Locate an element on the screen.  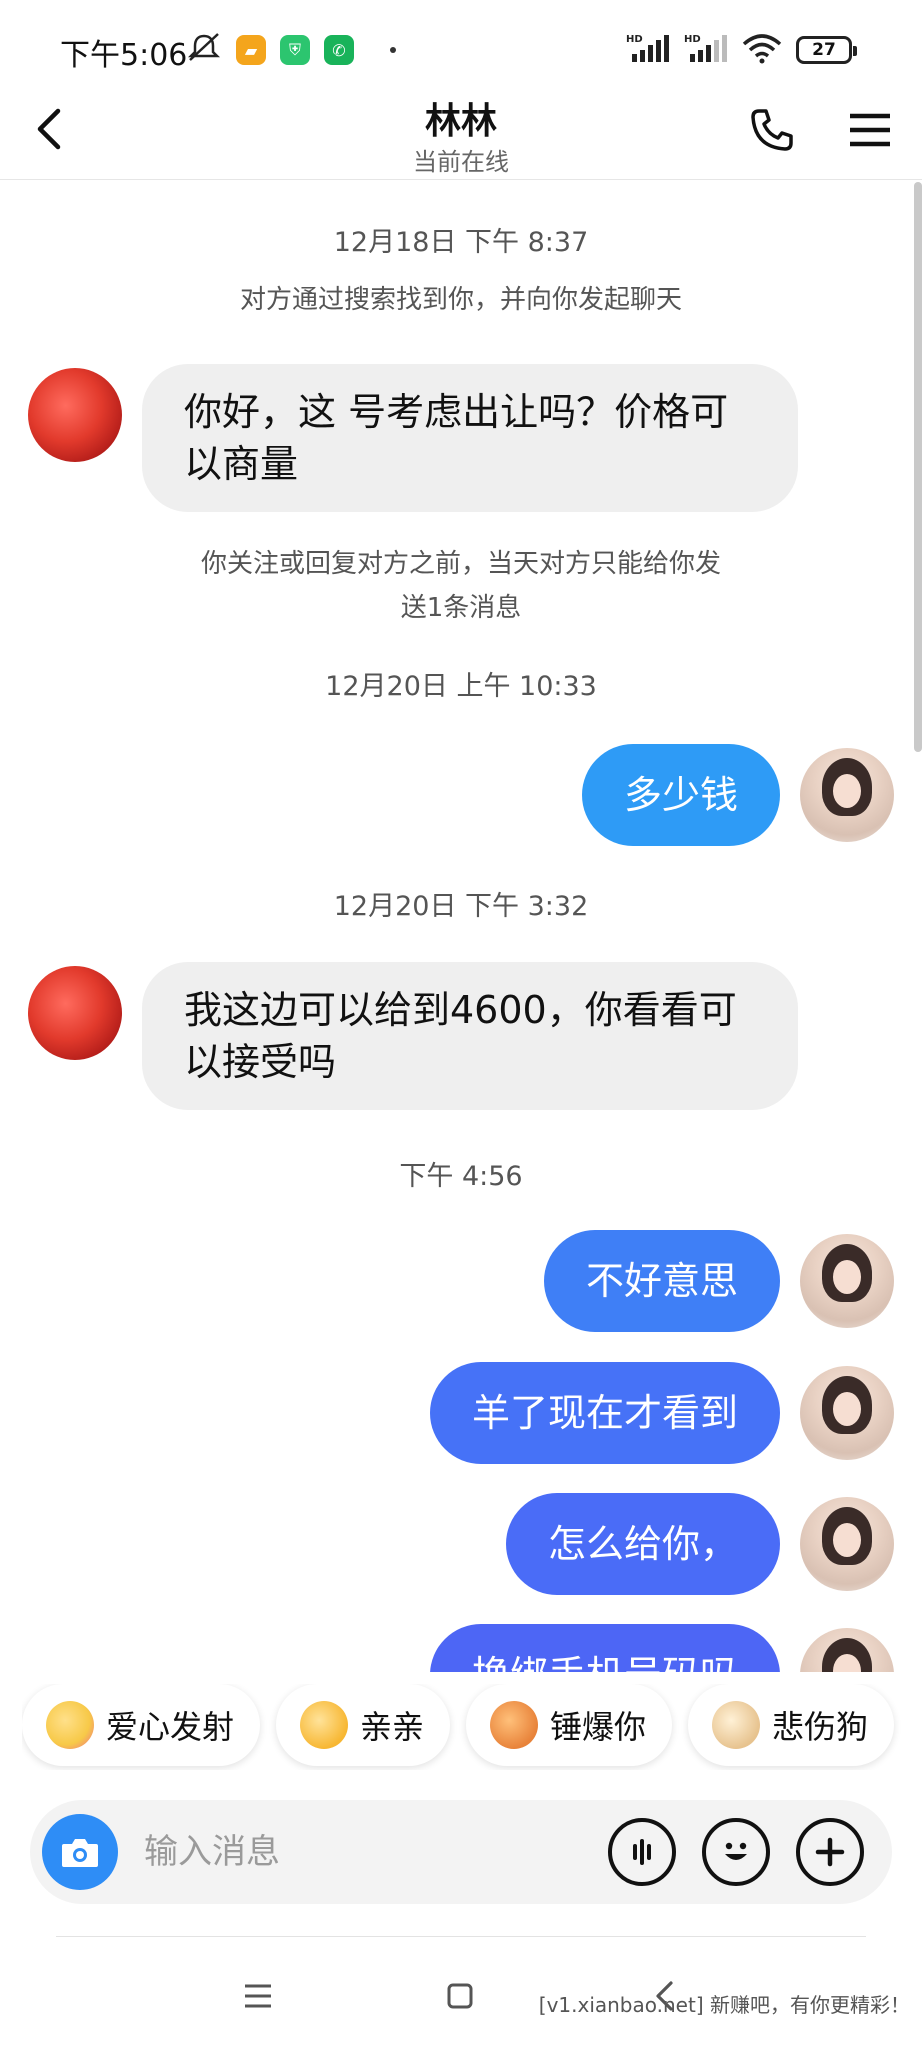
outgoing-message: 怎么给你， is located at coordinates (642, 1544).